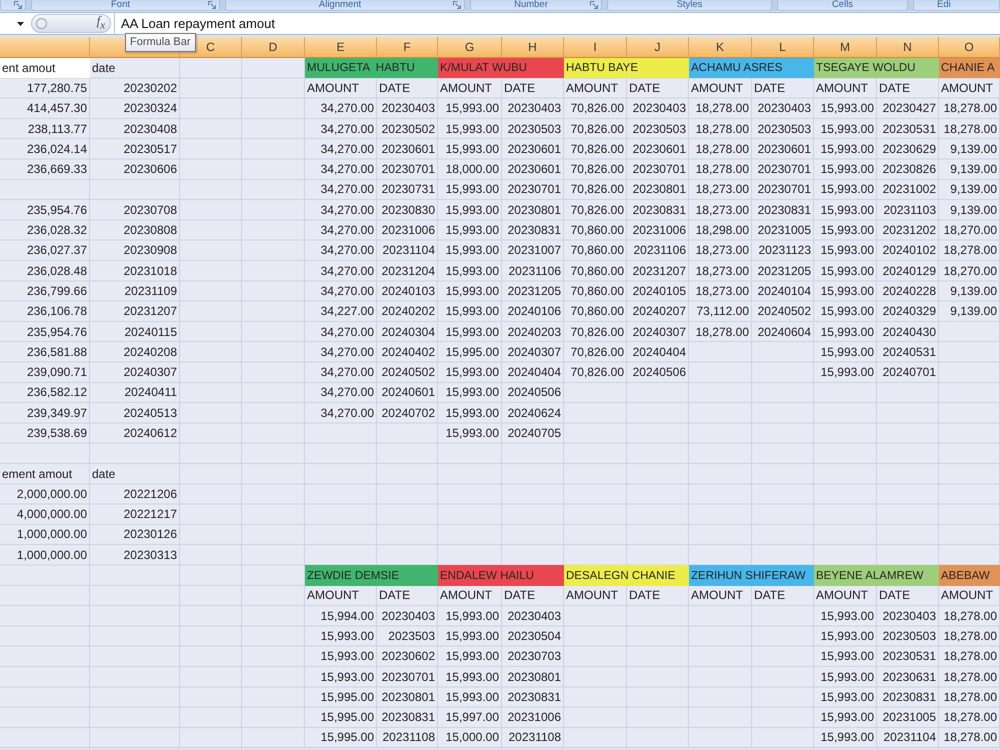 The height and width of the screenshot is (750, 1000). Describe the element at coordinates (531, 5) in the screenshot. I see `ribbon-group-label: Number` at that location.